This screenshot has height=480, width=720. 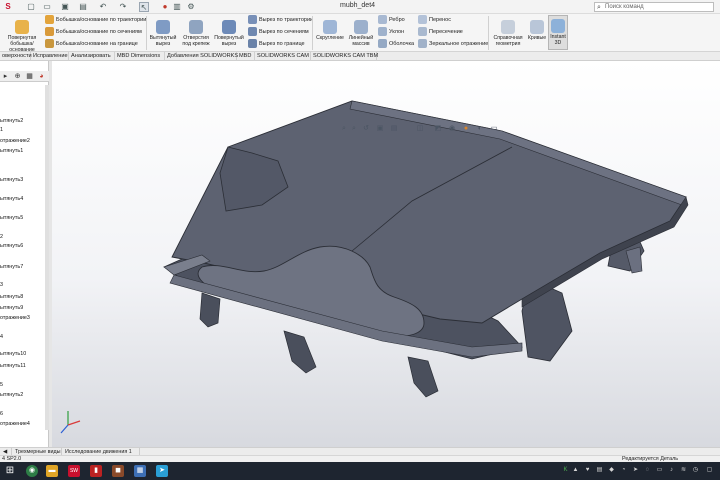 I want to click on command-search-input: ⌕ Поиск команд, so click(x=654, y=7).